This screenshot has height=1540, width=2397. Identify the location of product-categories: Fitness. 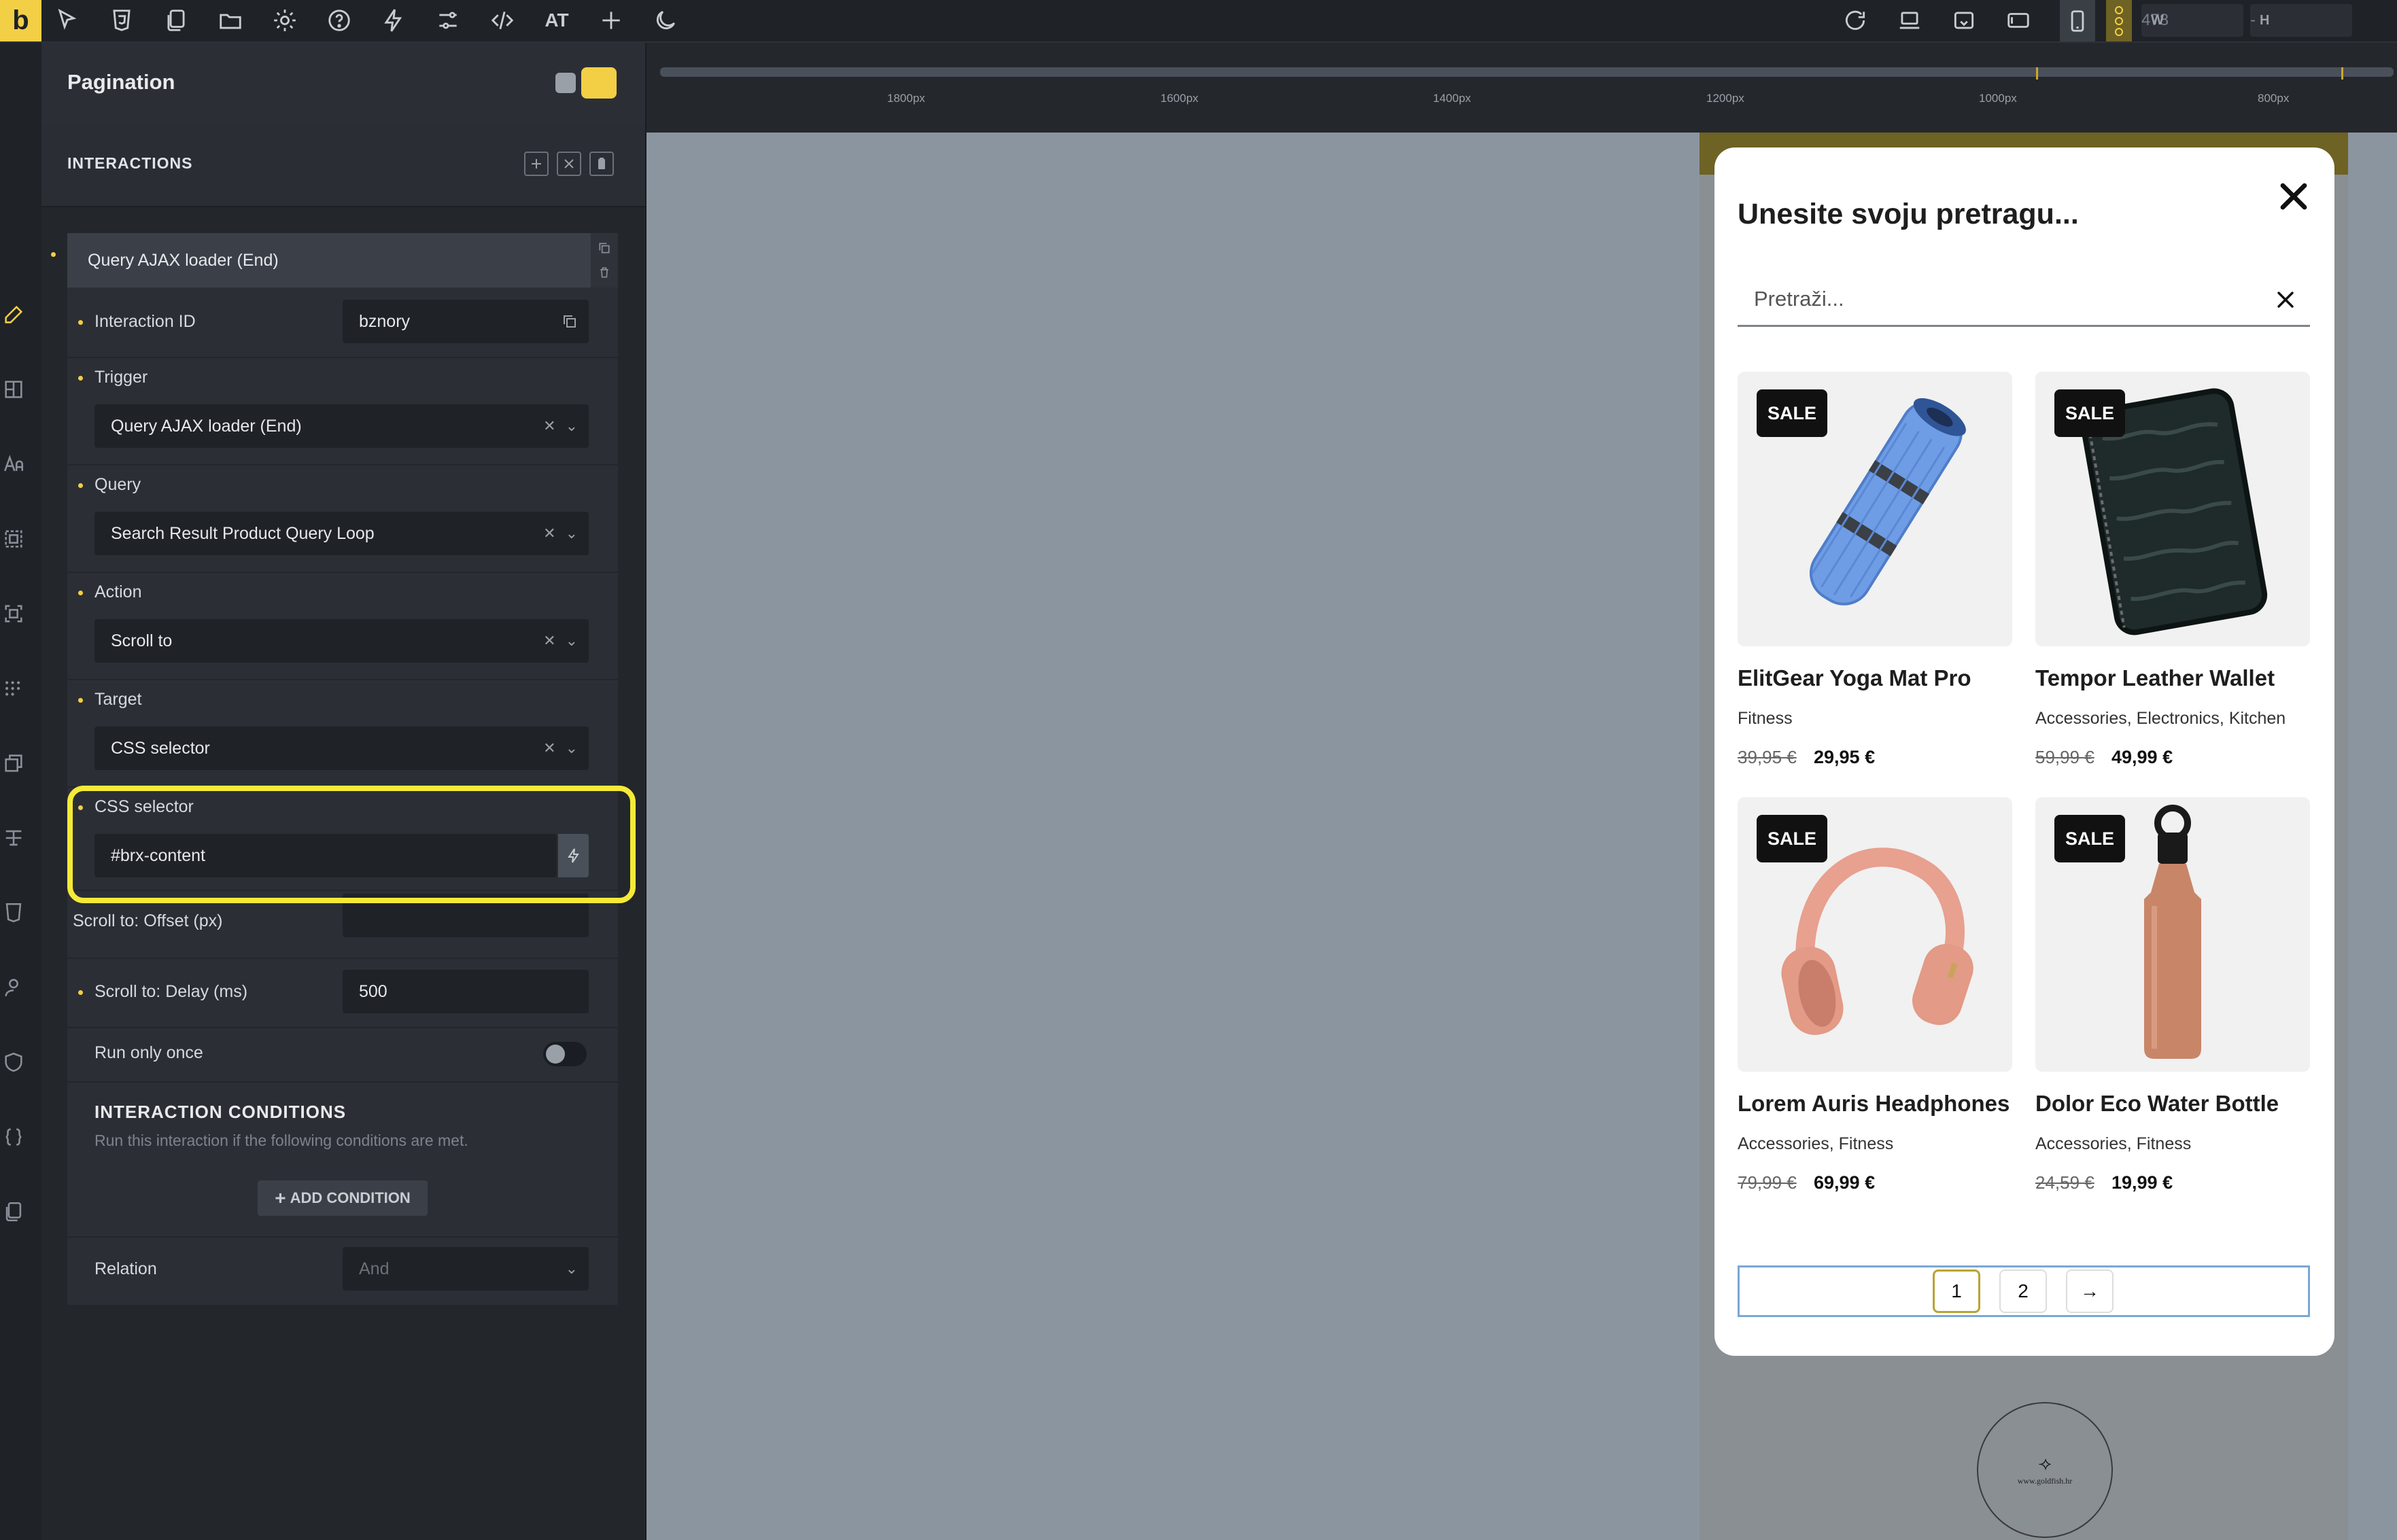
(1765, 719).